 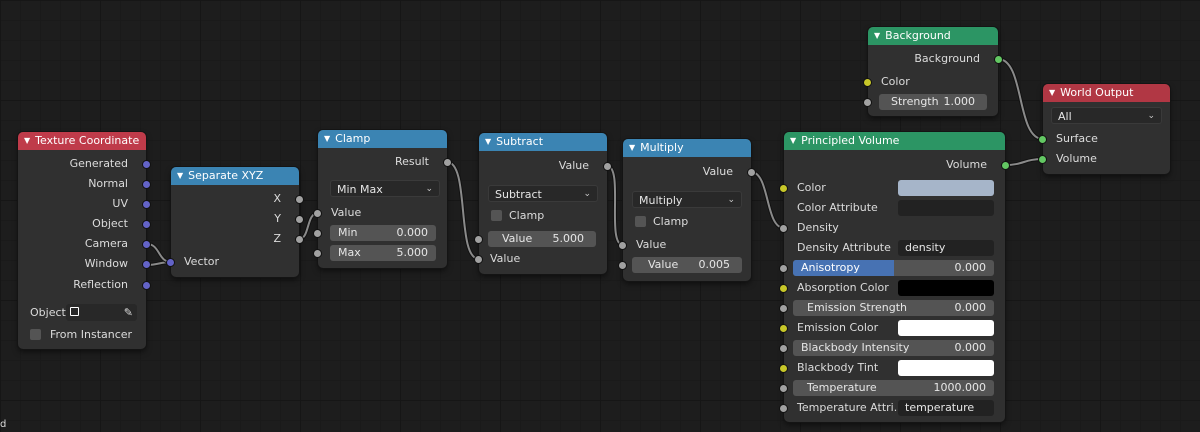 I want to click on target-dropdown: All ⌄, so click(x=1106, y=115).